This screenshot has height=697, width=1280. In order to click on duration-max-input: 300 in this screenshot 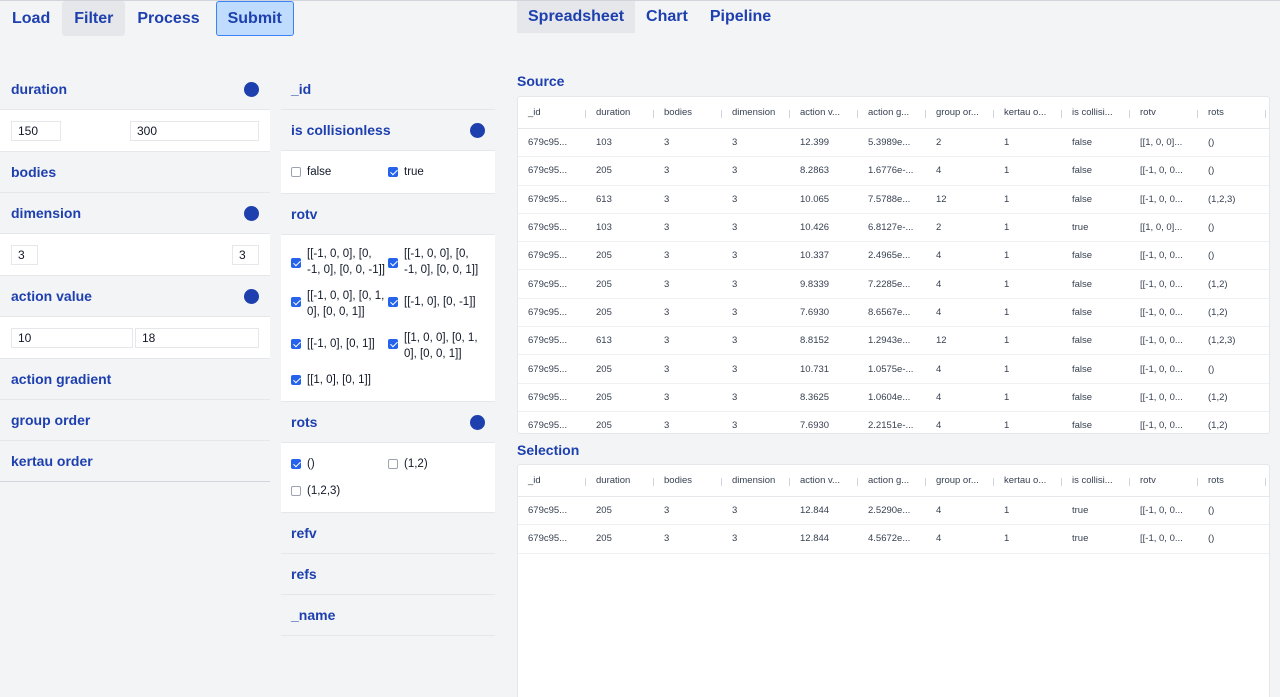, I will do `click(194, 130)`.